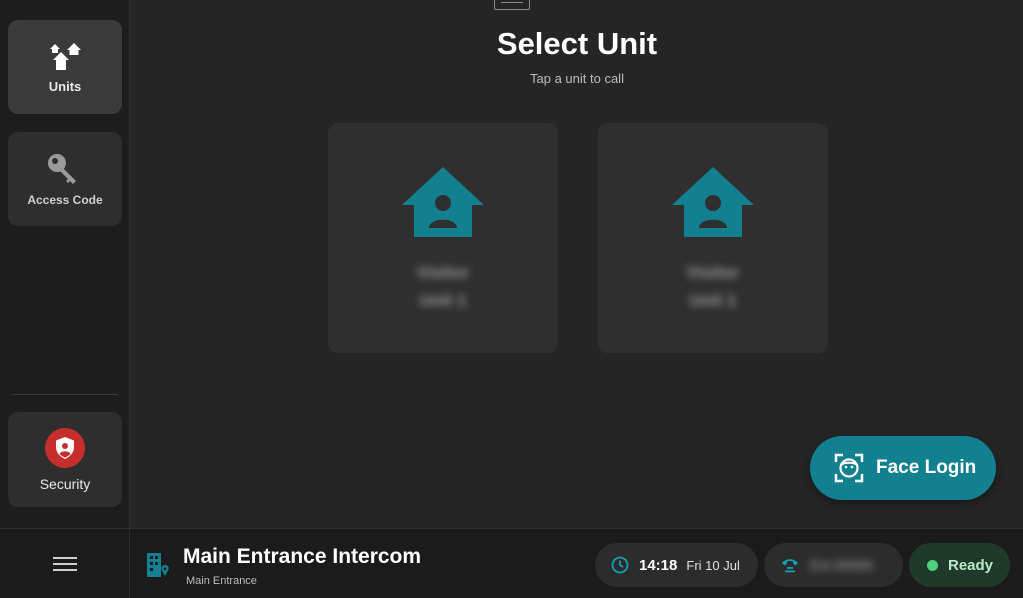  I want to click on shield-user-icon, so click(65, 447).